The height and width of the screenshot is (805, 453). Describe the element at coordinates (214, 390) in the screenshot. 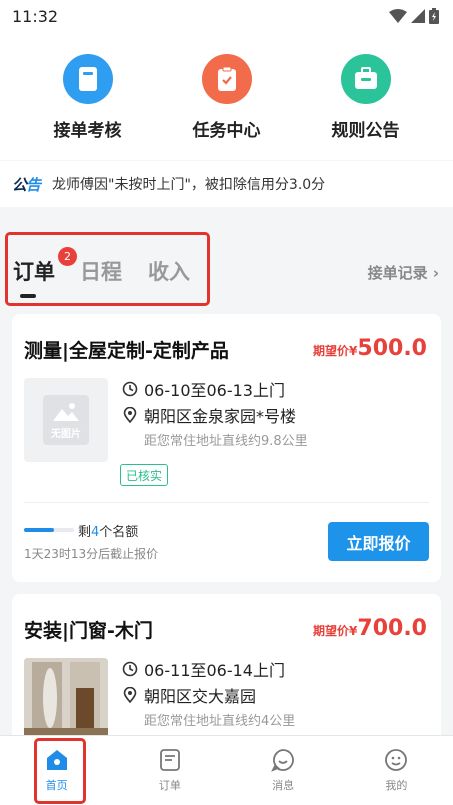

I see `schedule-text: 06-10至06-13上门` at that location.